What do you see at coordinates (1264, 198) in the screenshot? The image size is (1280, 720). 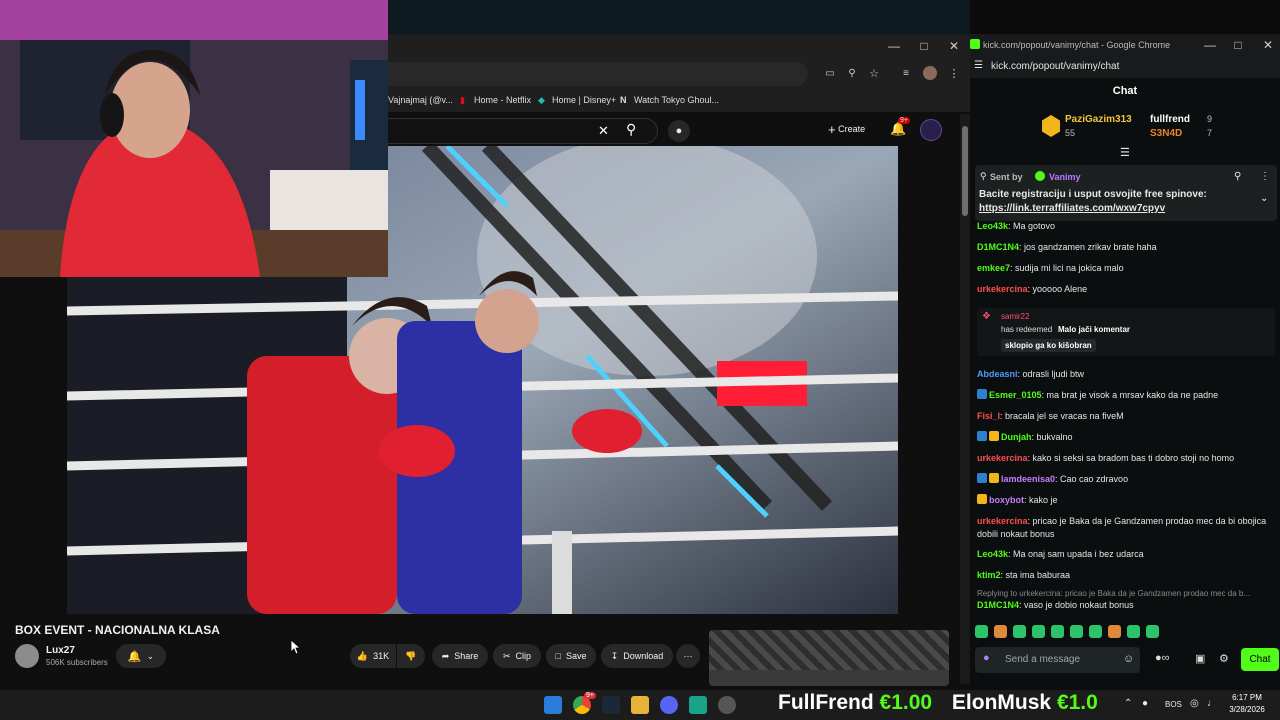 I see `chevron-down-icon: ⌄` at bounding box center [1264, 198].